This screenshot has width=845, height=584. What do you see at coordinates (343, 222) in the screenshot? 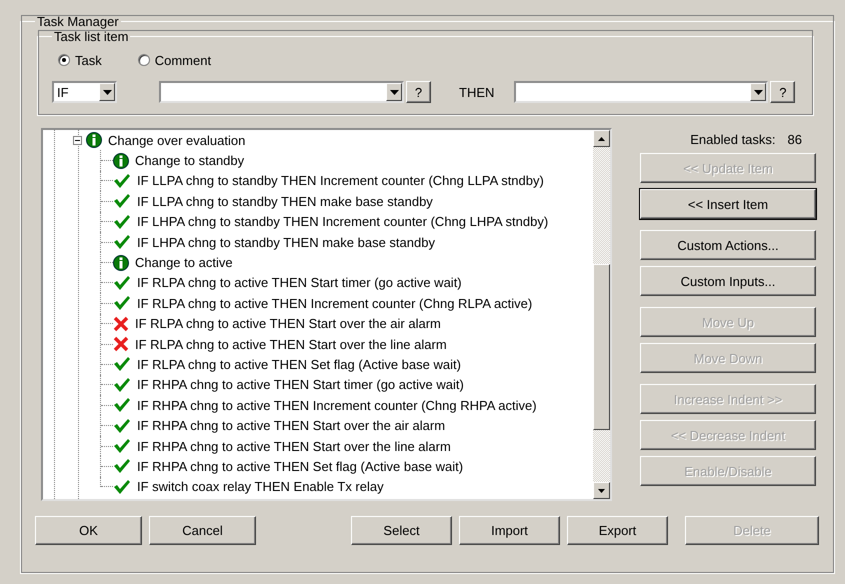
I see `tree-item: IF LHPA chng to standby THEN Increment counter (Chng LHPA stndby)` at bounding box center [343, 222].